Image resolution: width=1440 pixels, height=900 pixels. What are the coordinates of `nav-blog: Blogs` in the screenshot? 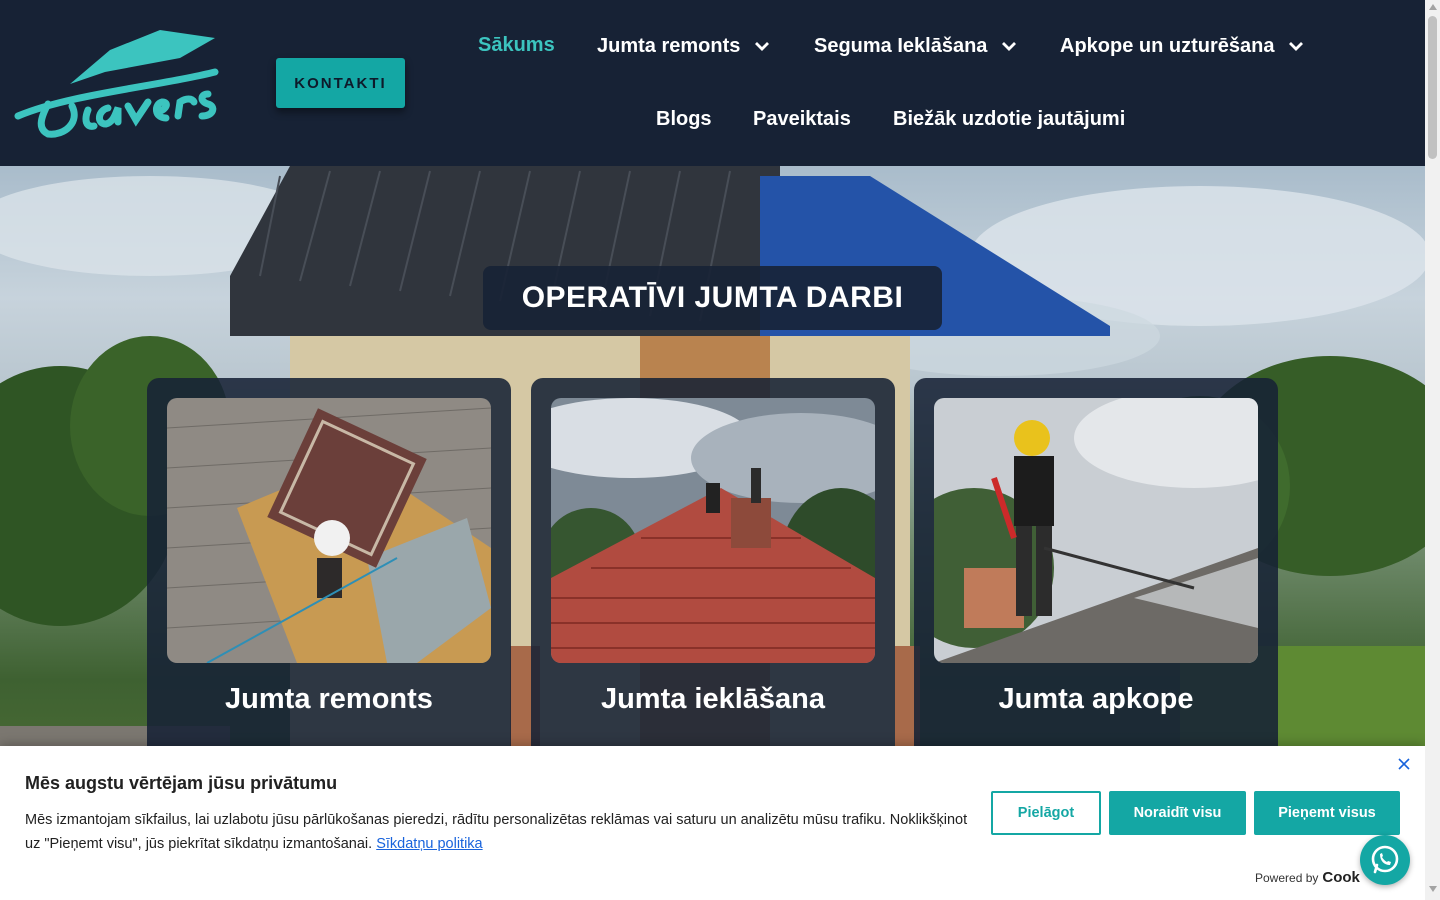 It's located at (684, 119).